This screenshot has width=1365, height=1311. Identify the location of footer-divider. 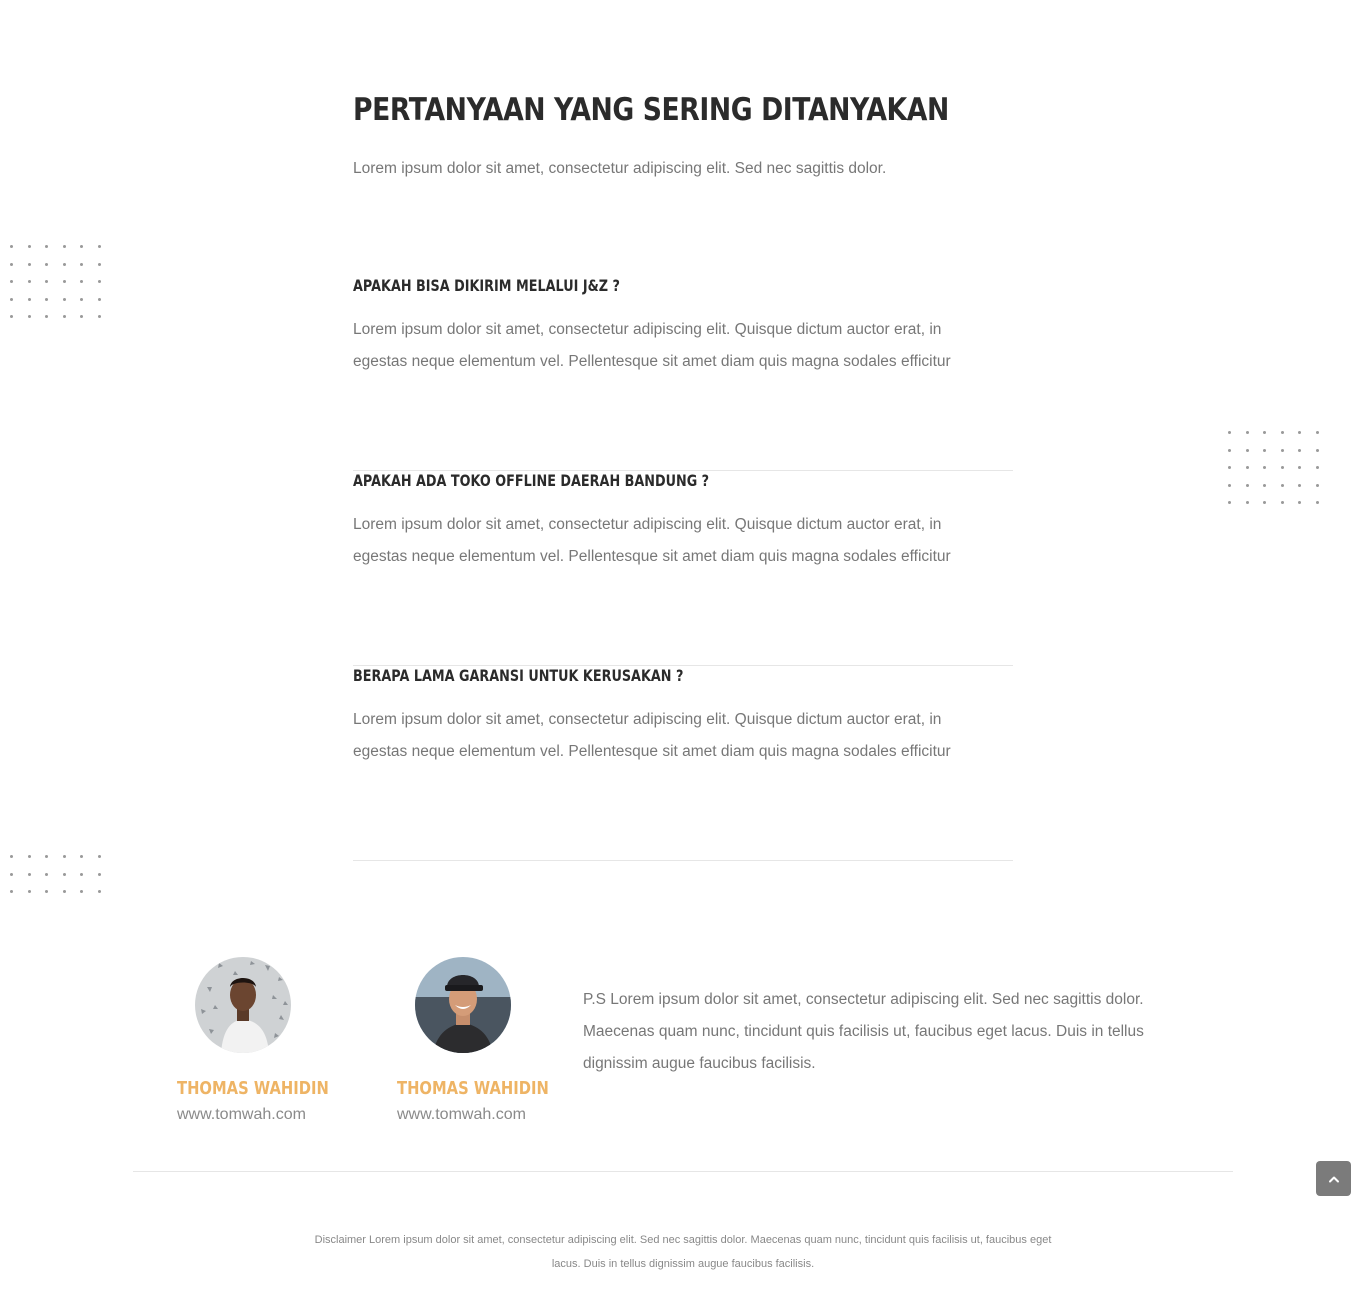
(683, 1171).